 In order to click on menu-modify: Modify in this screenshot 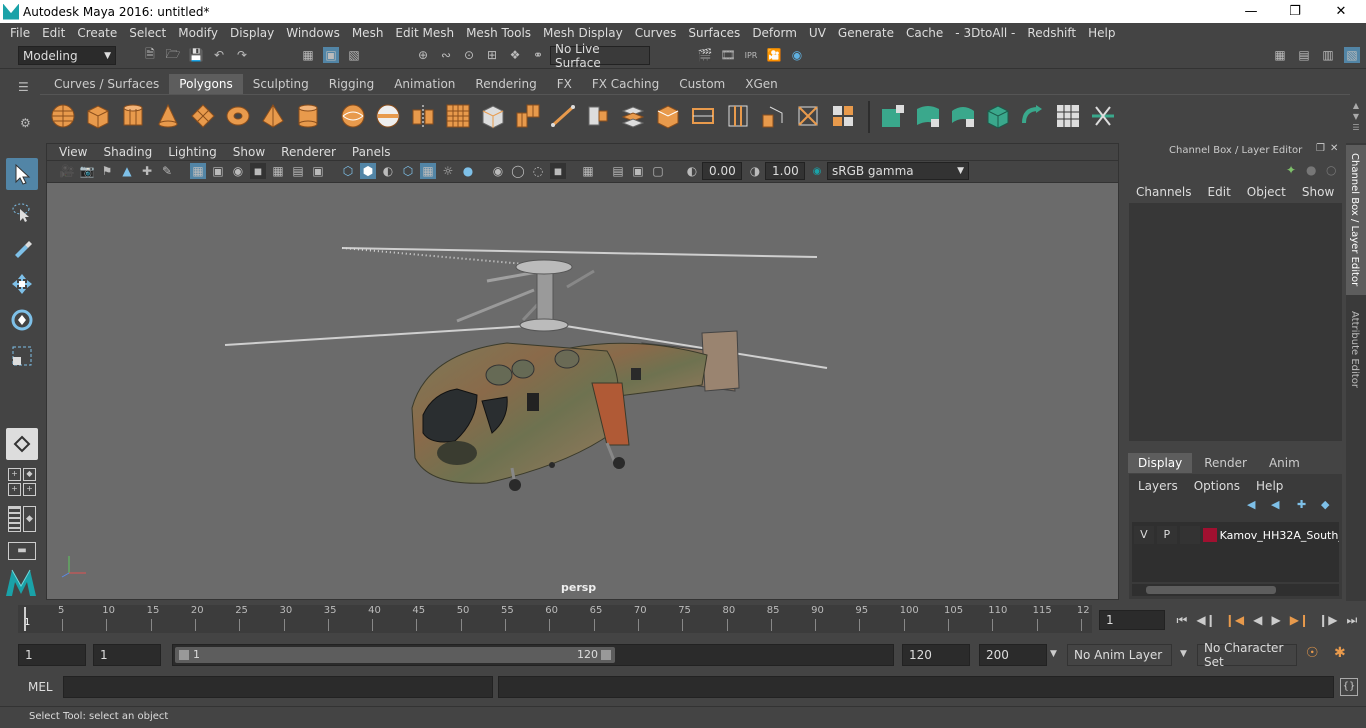, I will do `click(198, 33)`.